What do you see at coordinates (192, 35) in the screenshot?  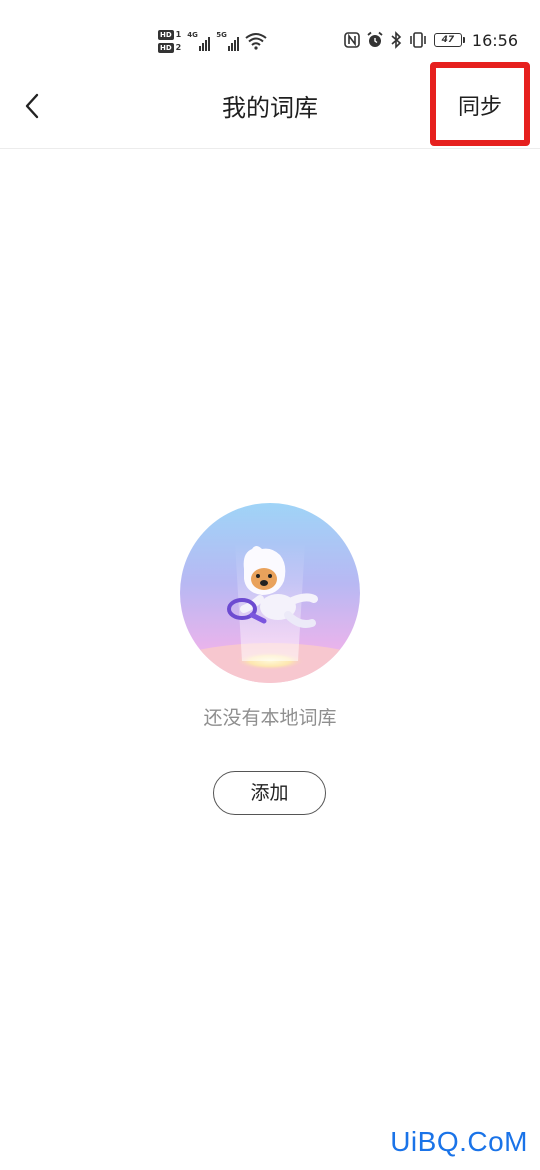 I see `network-type-sim1: 4G` at bounding box center [192, 35].